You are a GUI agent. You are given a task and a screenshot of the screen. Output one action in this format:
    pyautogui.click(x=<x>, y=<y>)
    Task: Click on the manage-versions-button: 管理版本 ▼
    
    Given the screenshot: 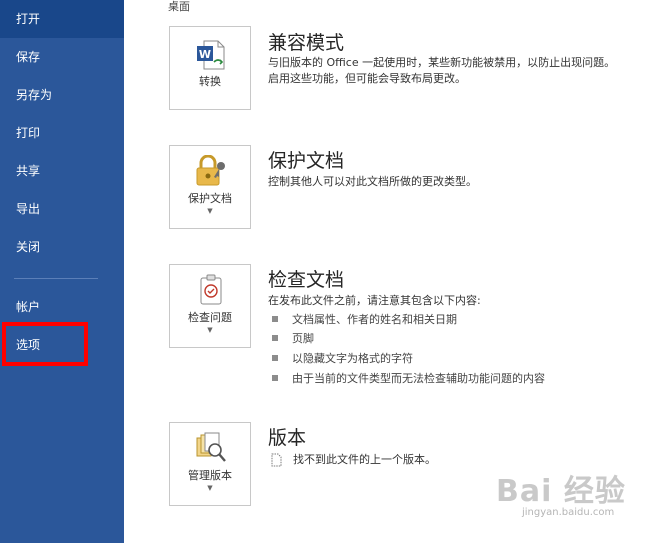 What is the action you would take?
    pyautogui.click(x=210, y=464)
    